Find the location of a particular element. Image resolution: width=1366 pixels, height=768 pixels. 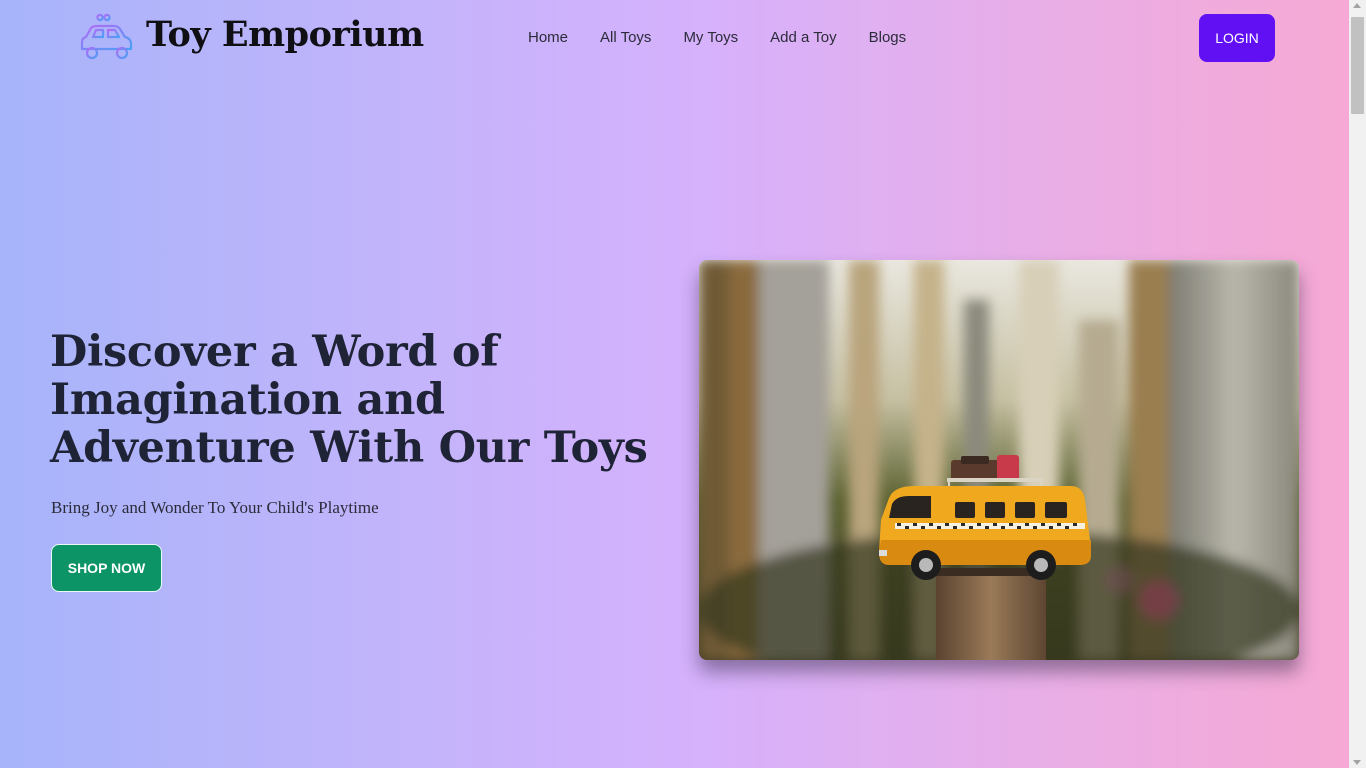

vertical-scrollbar is located at coordinates (1357, 384).